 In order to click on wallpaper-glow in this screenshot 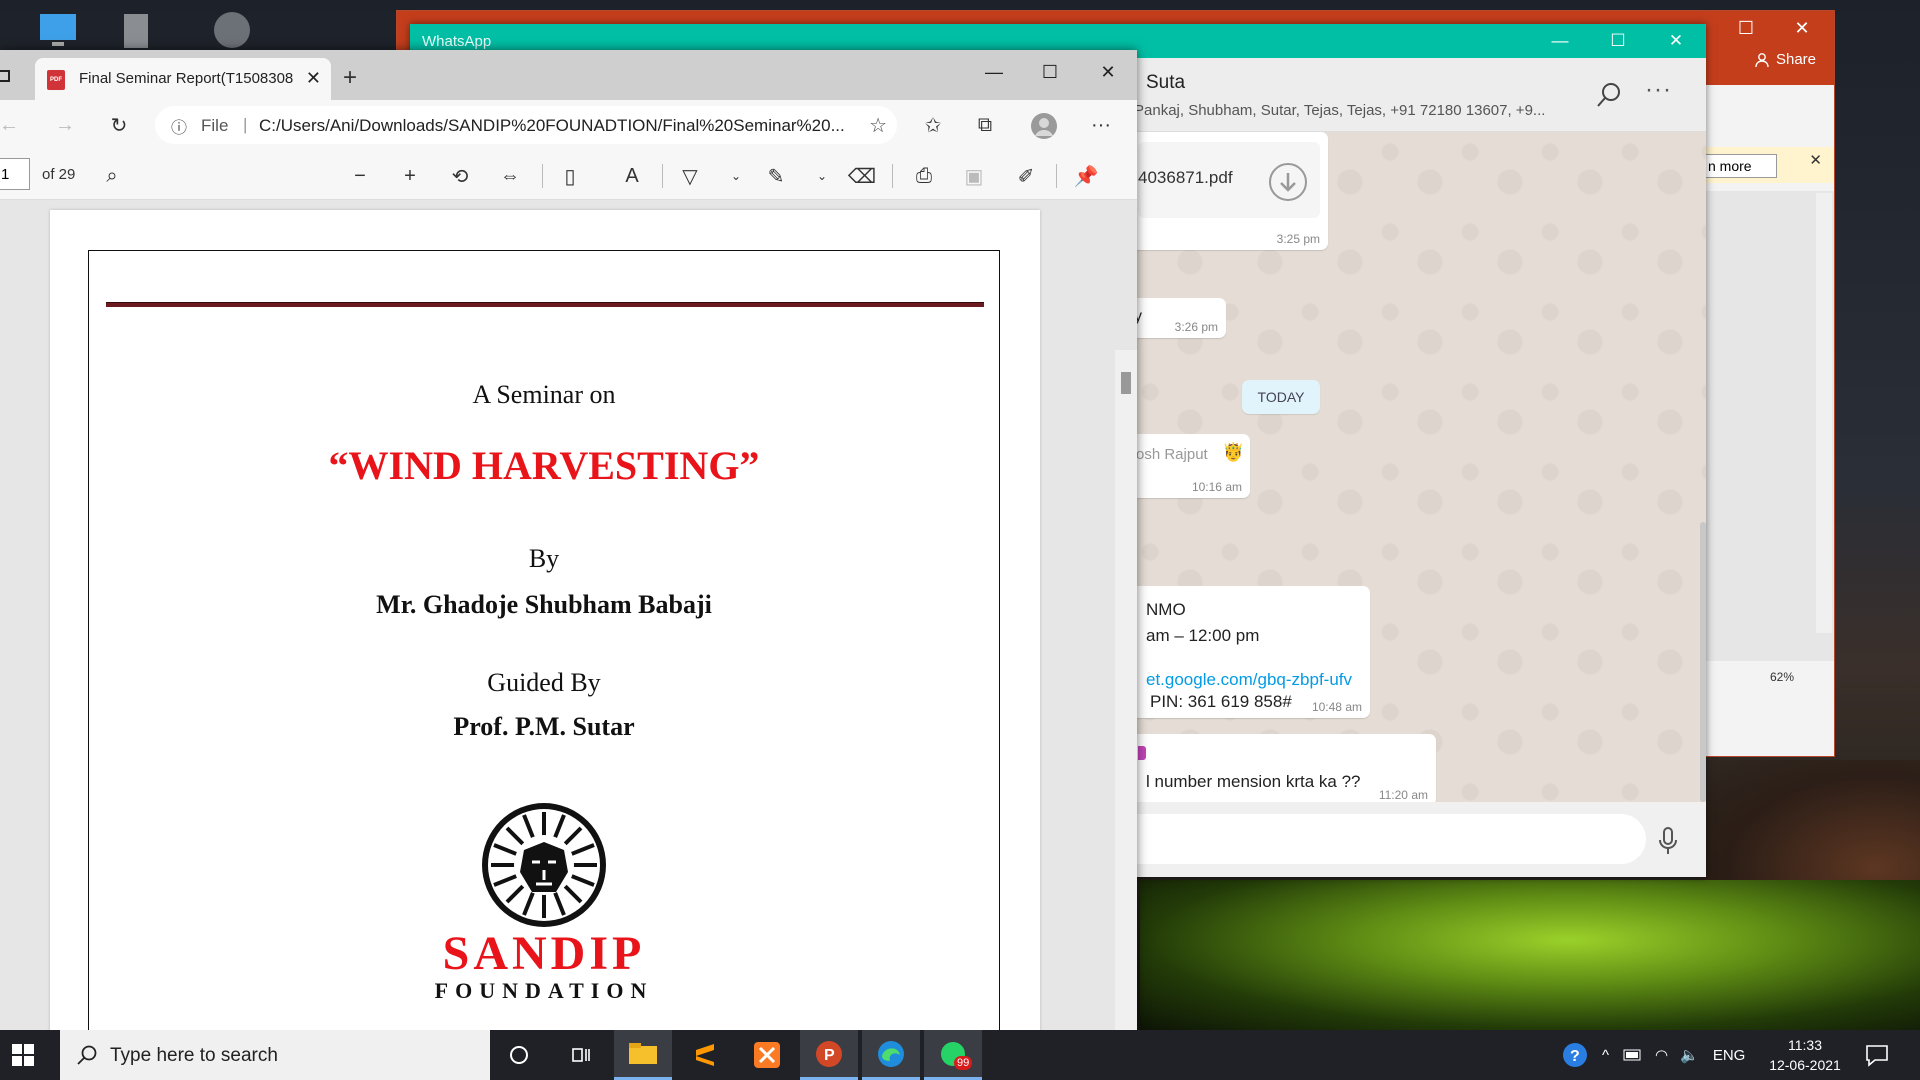, I will do `click(1810, 820)`.